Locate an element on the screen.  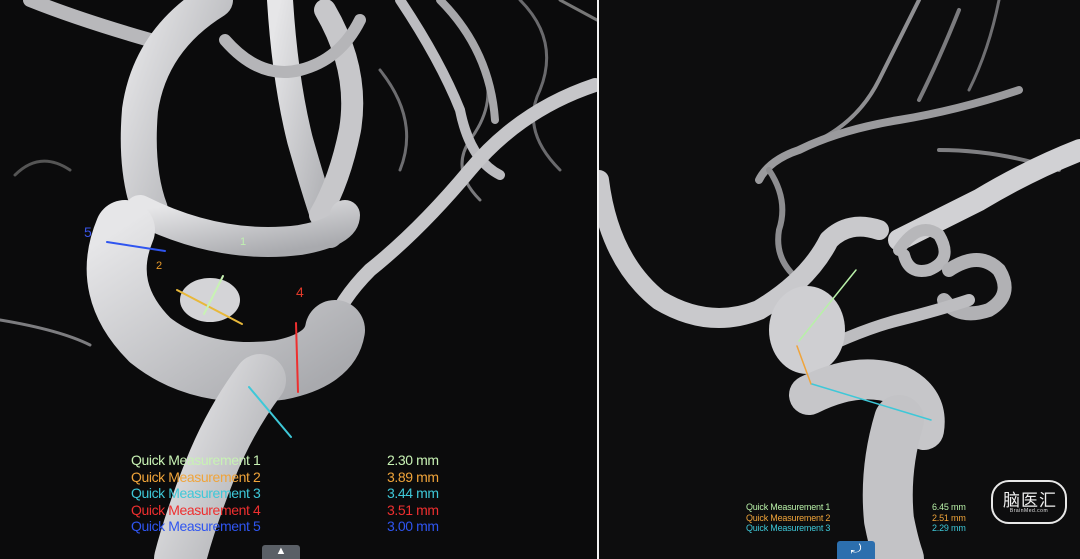
measurement-value: 3.89 mm is located at coordinates (413, 476).